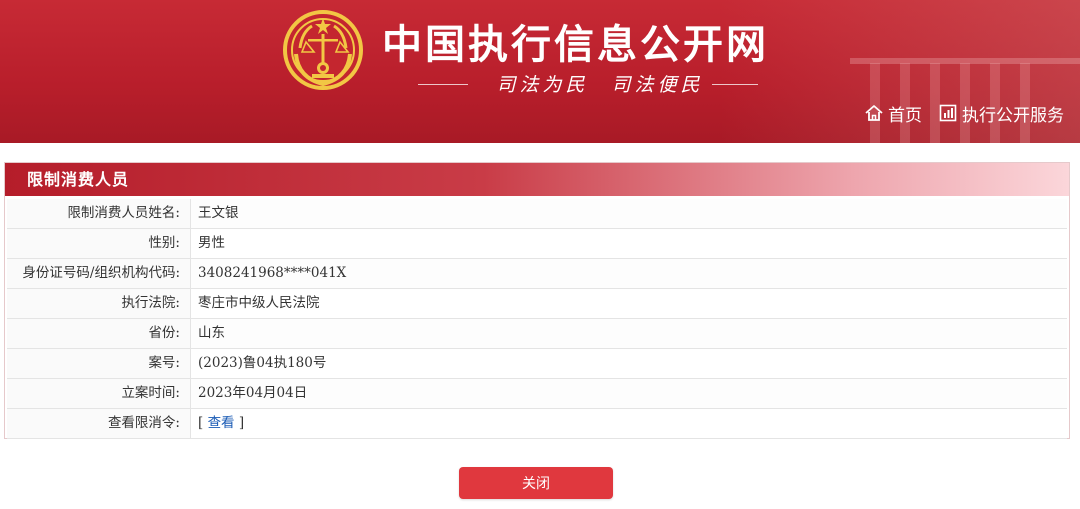  I want to click on table-row-gender: 性别: 男性, so click(537, 244).